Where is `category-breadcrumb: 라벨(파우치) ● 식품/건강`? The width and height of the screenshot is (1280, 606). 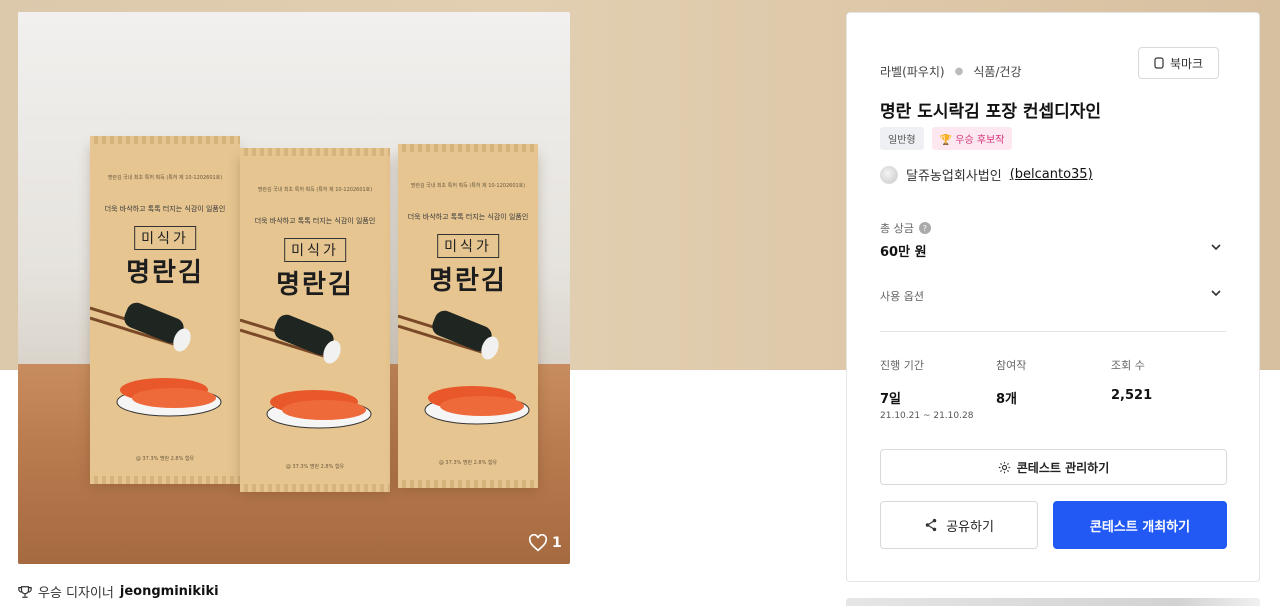
category-breadcrumb: 라벨(파우치) ● 식품/건강 is located at coordinates (951, 71).